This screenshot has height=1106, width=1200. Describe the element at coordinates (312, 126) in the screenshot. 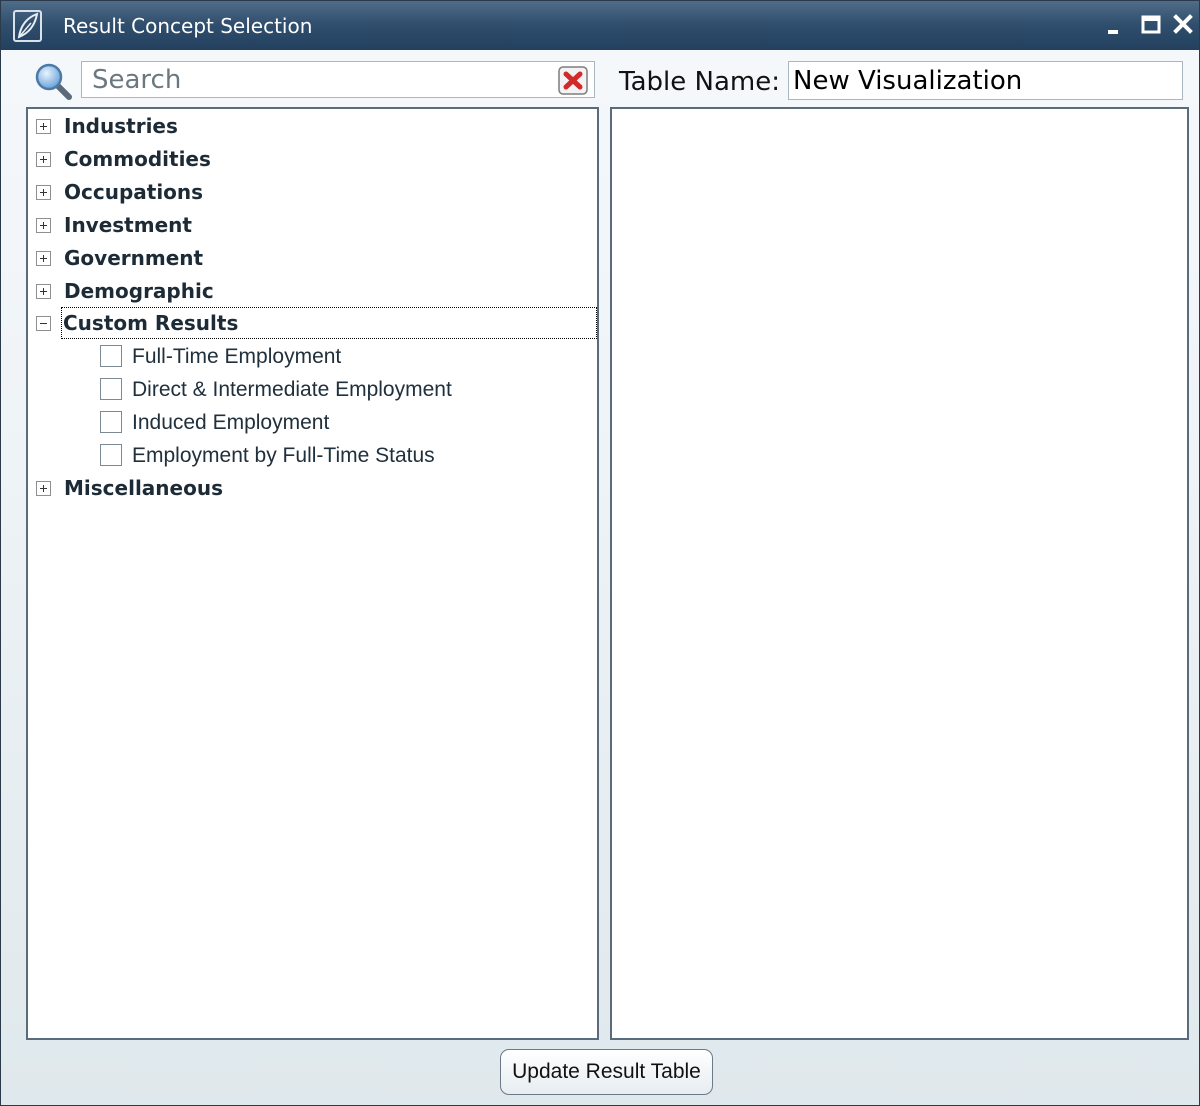

I see `tree-node-industries: Industries` at that location.